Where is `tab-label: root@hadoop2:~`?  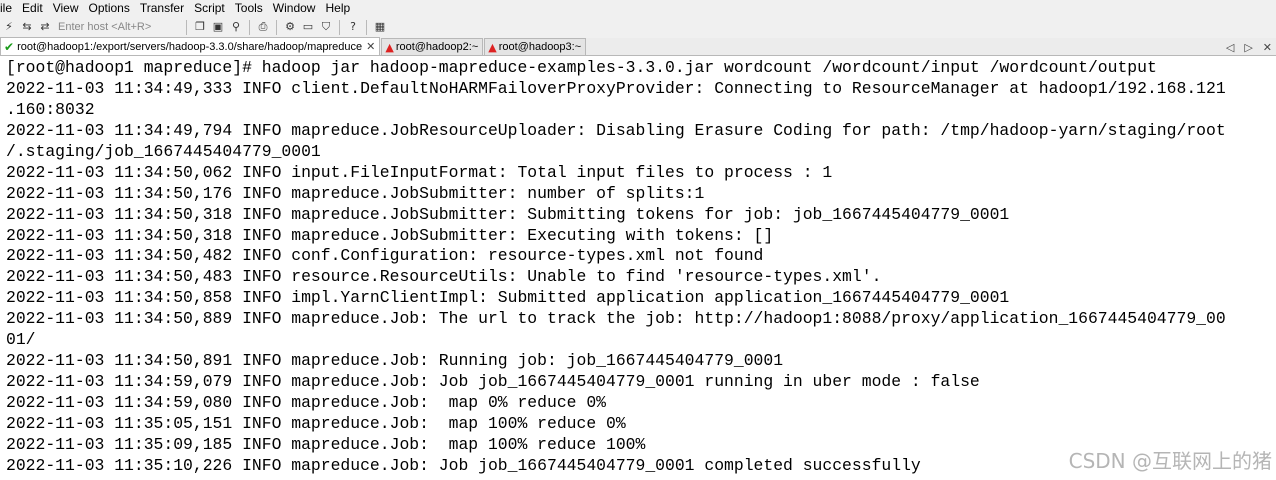 tab-label: root@hadoop2:~ is located at coordinates (437, 47).